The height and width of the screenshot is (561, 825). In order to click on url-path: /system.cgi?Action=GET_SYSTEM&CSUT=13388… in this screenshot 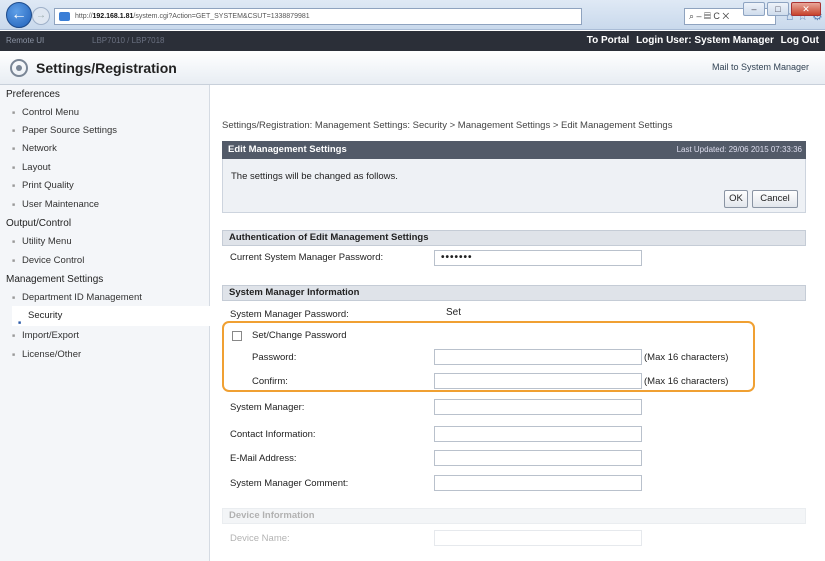, I will do `click(221, 16)`.